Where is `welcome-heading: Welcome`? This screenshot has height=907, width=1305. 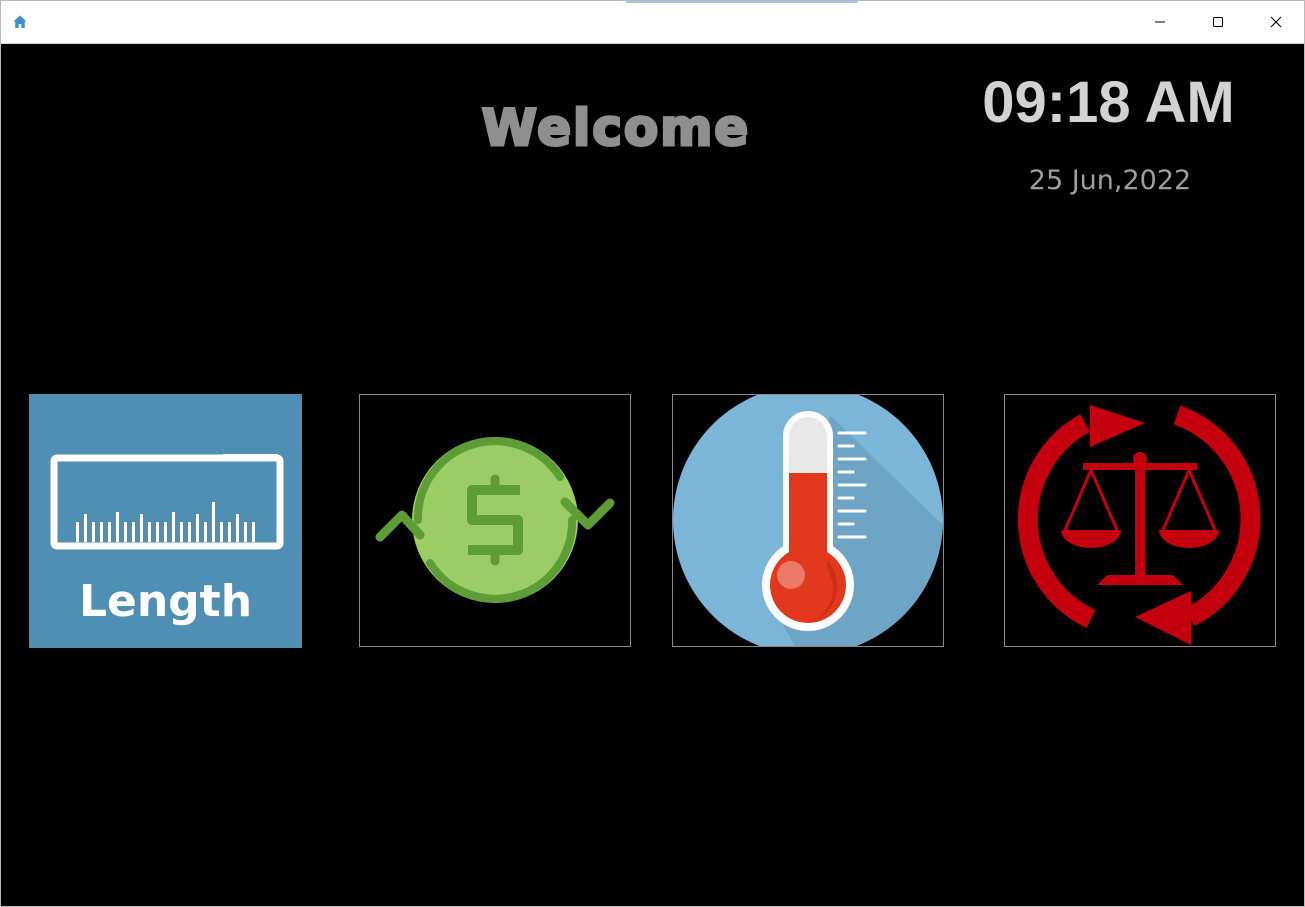 welcome-heading: Welcome is located at coordinates (615, 128).